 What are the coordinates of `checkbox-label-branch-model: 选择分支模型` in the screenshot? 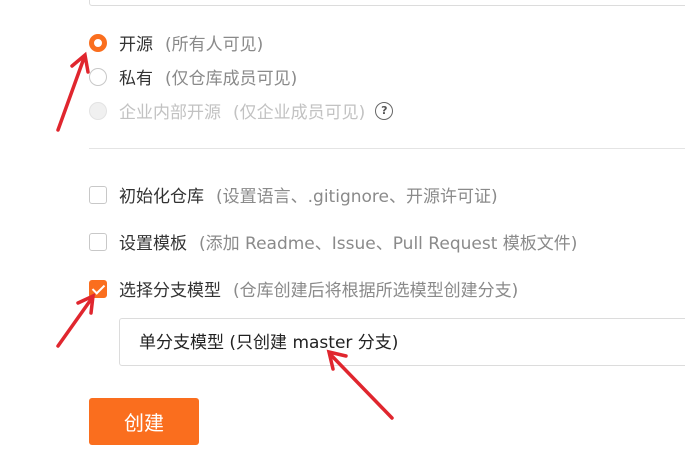 It's located at (170, 291).